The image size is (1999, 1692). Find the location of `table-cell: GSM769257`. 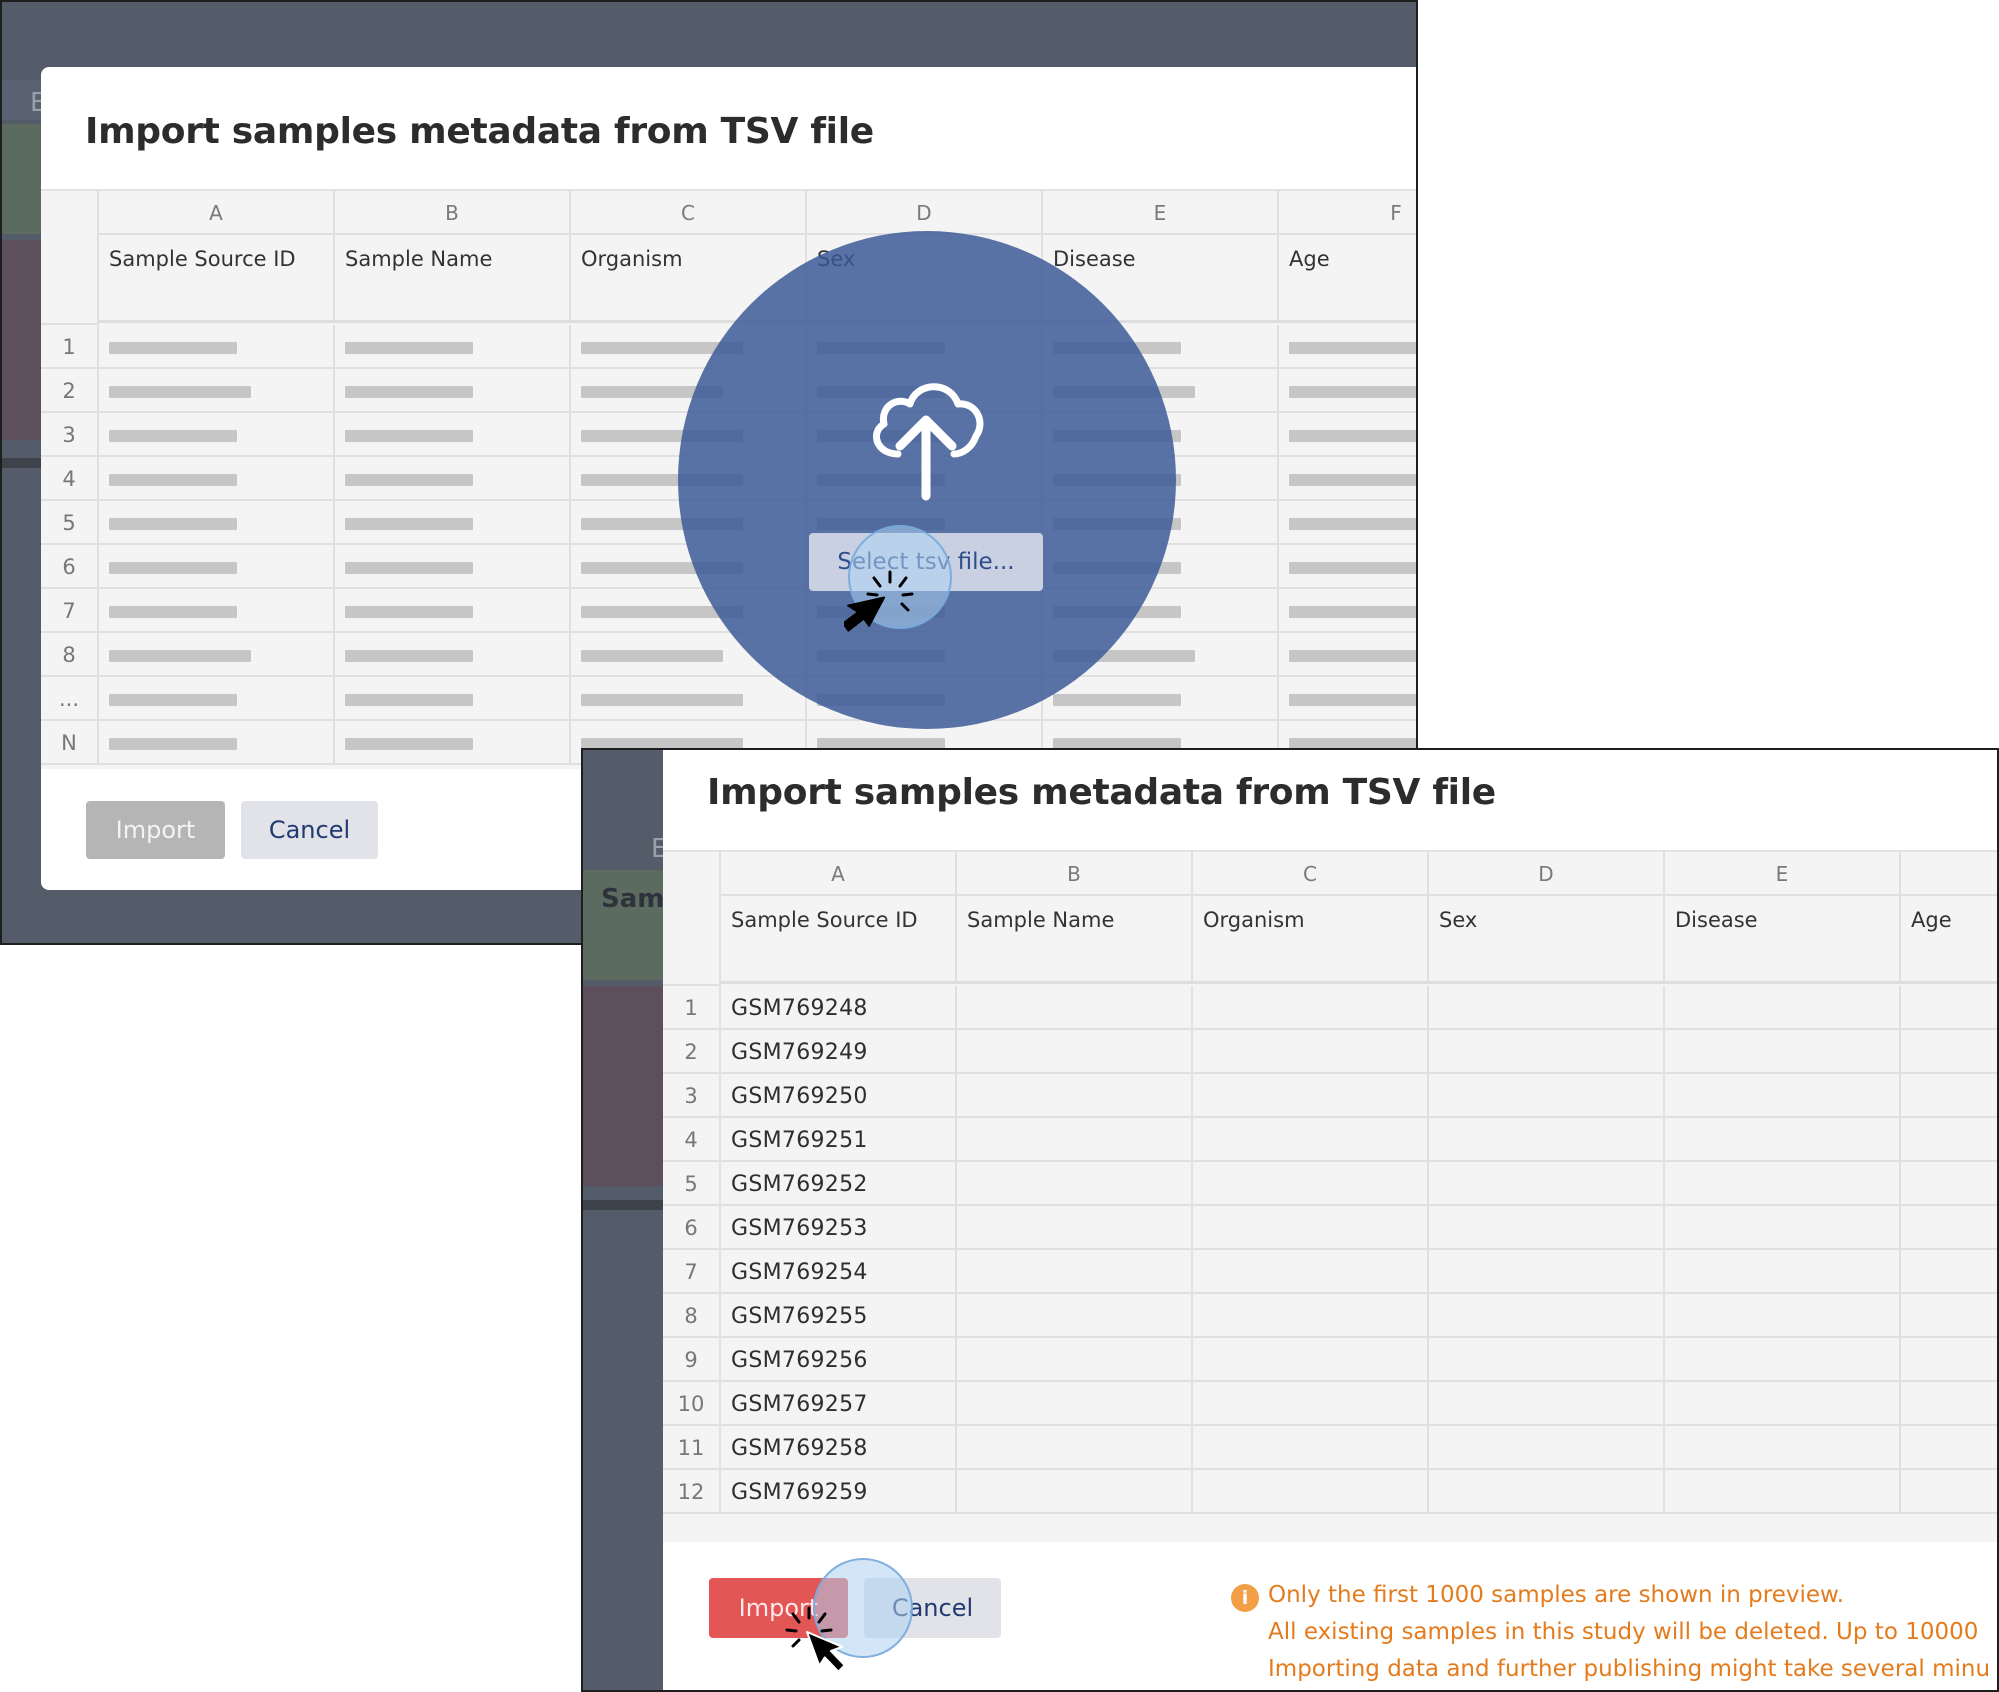

table-cell: GSM769257 is located at coordinates (839, 1404).